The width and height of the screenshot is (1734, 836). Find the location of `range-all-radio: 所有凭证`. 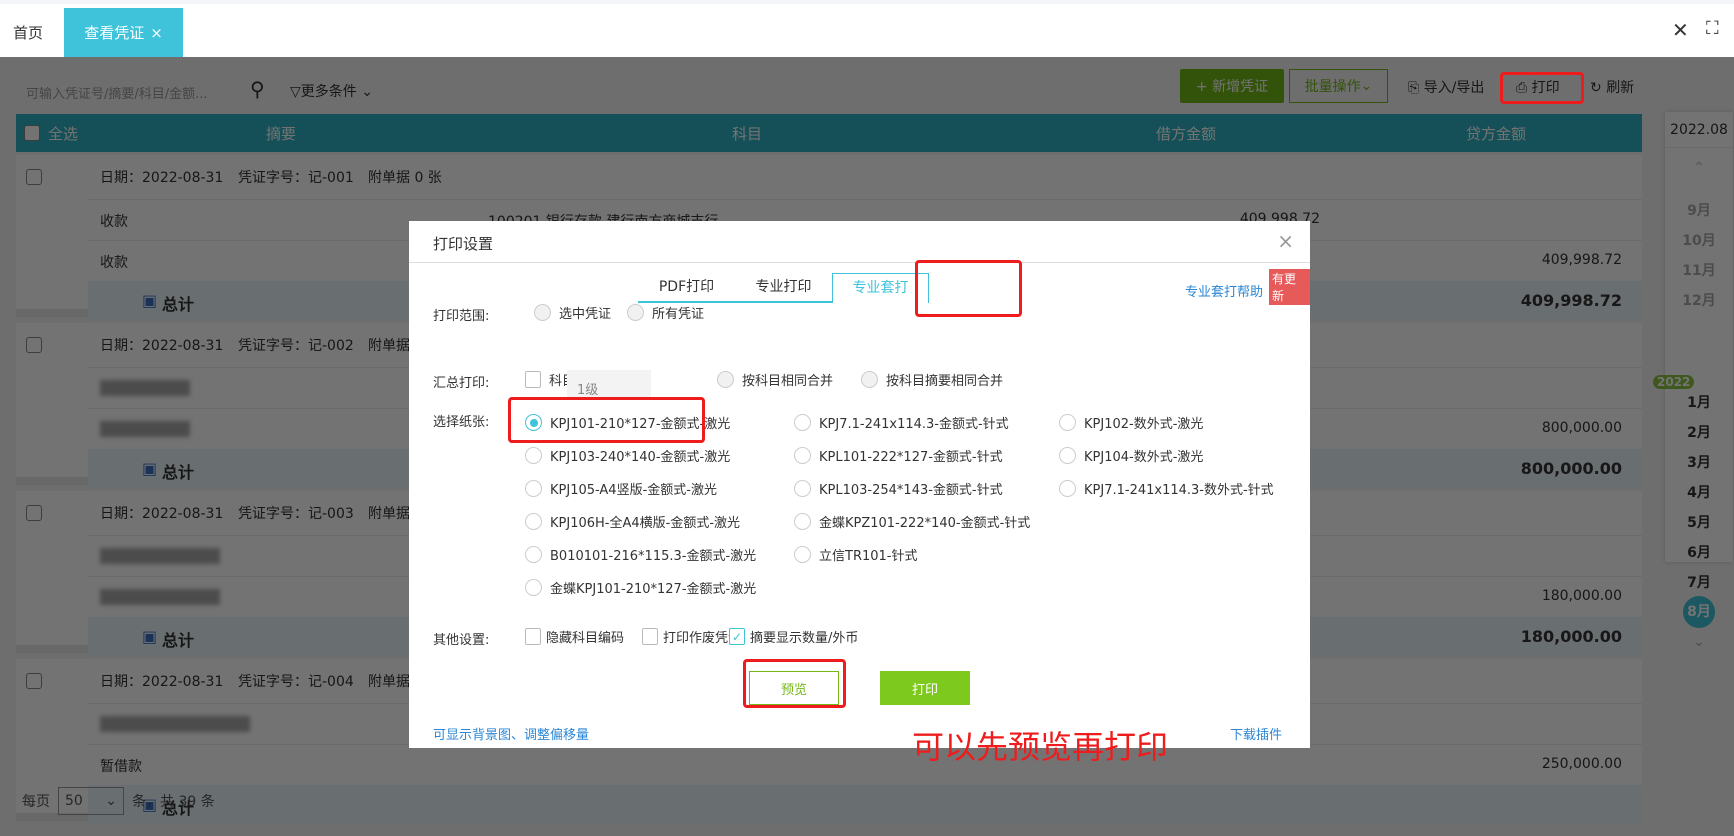

range-all-radio: 所有凭证 is located at coordinates (665, 312).